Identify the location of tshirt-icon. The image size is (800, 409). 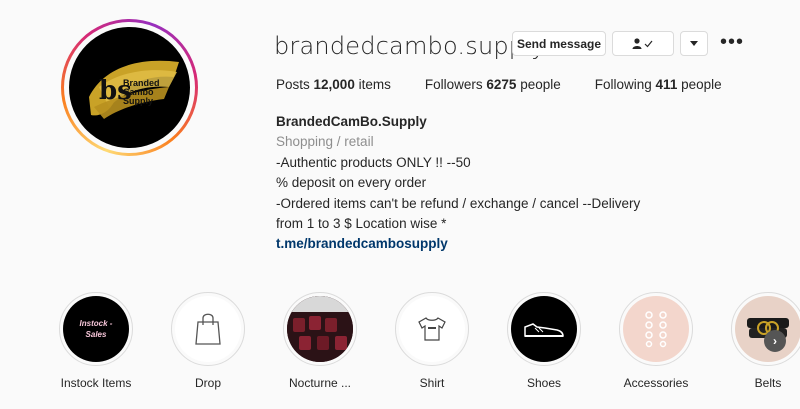
(432, 329).